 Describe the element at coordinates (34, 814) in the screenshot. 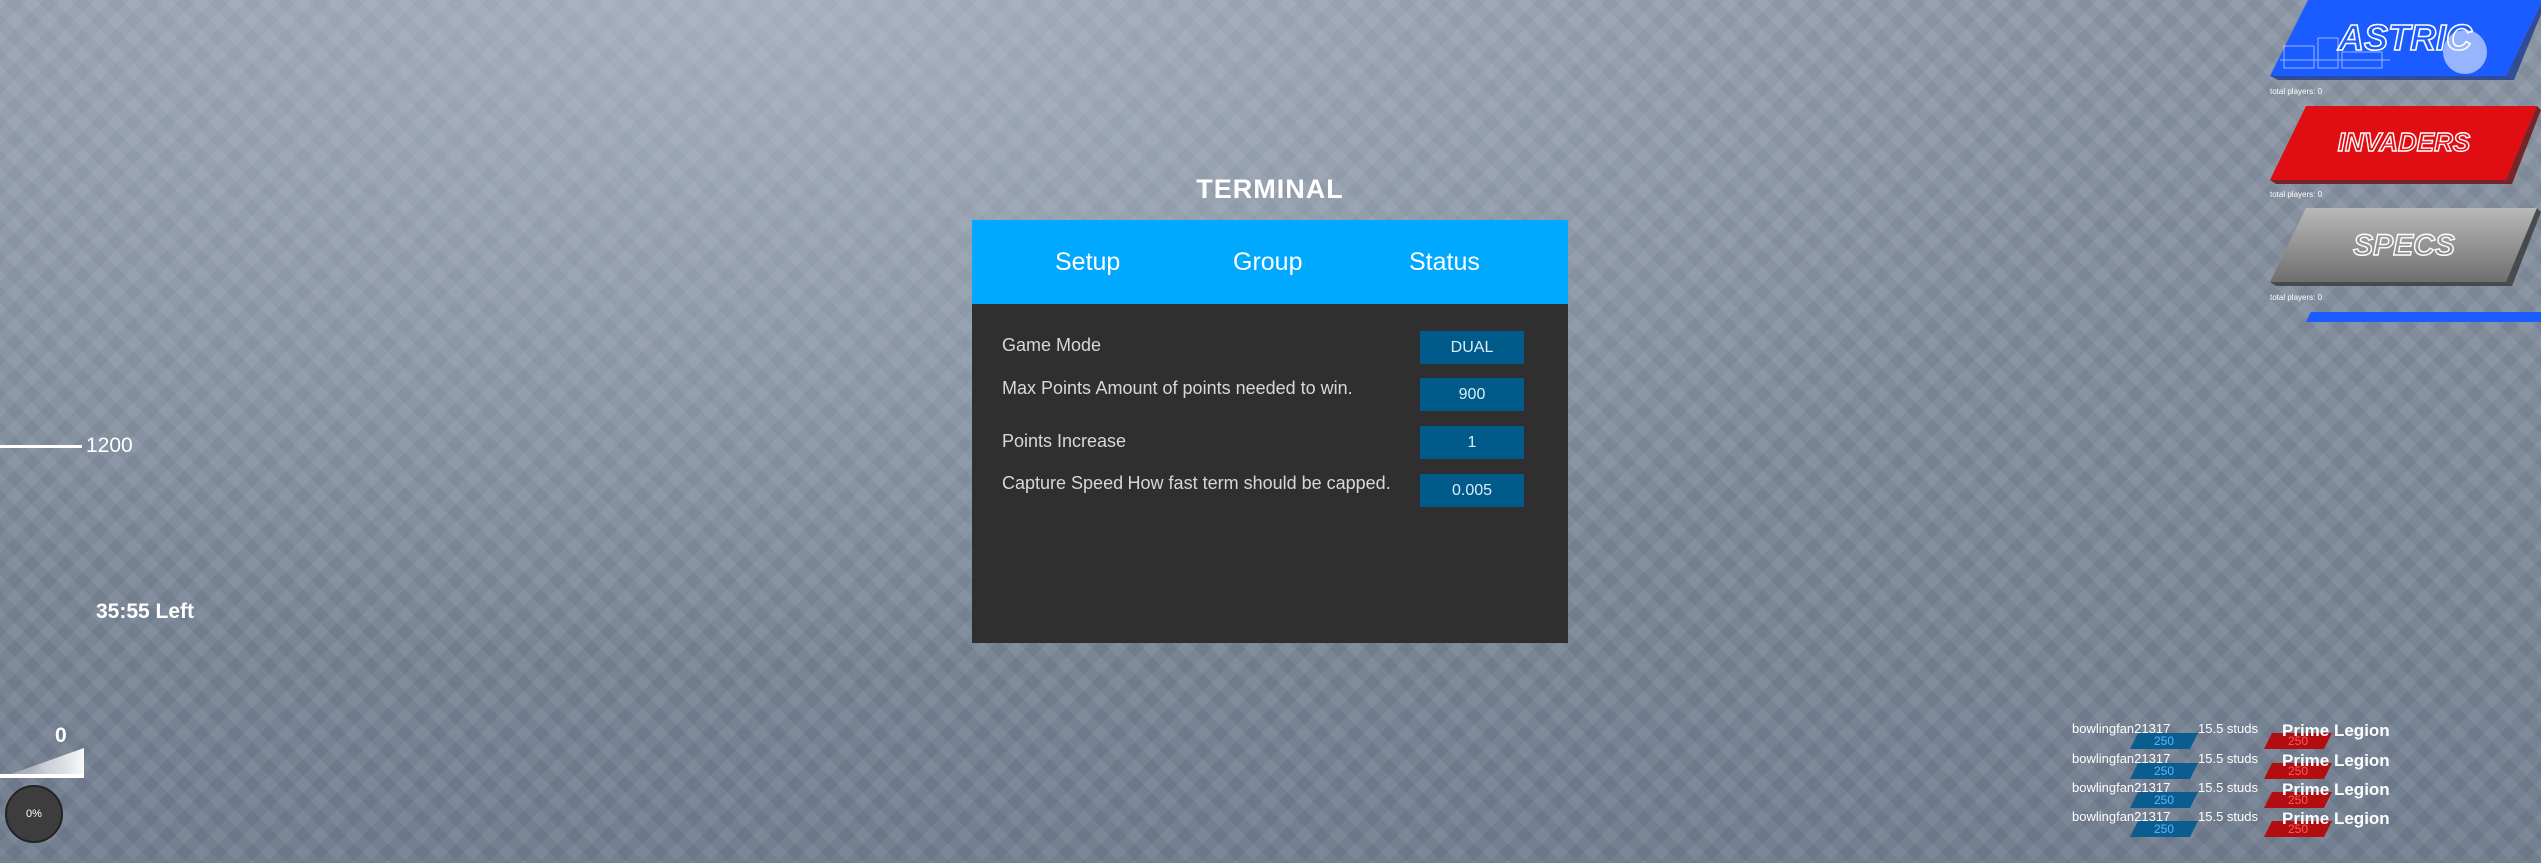

I see `progress-circle: 0%` at that location.